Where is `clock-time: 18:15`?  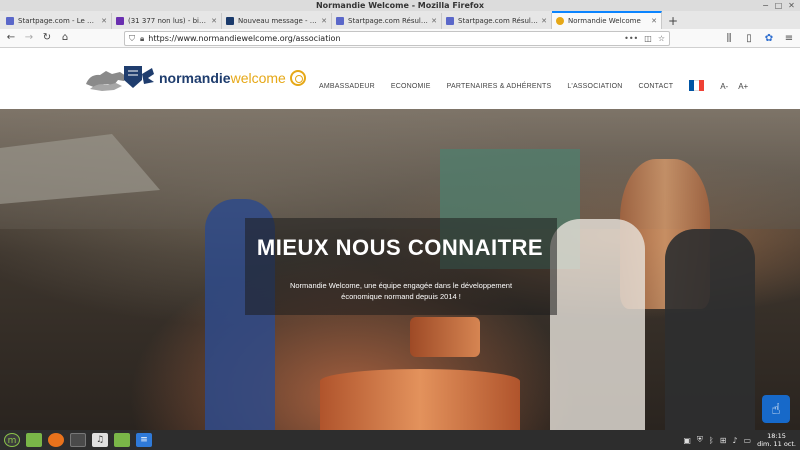
clock-time: 18:15 is located at coordinates (776, 436).